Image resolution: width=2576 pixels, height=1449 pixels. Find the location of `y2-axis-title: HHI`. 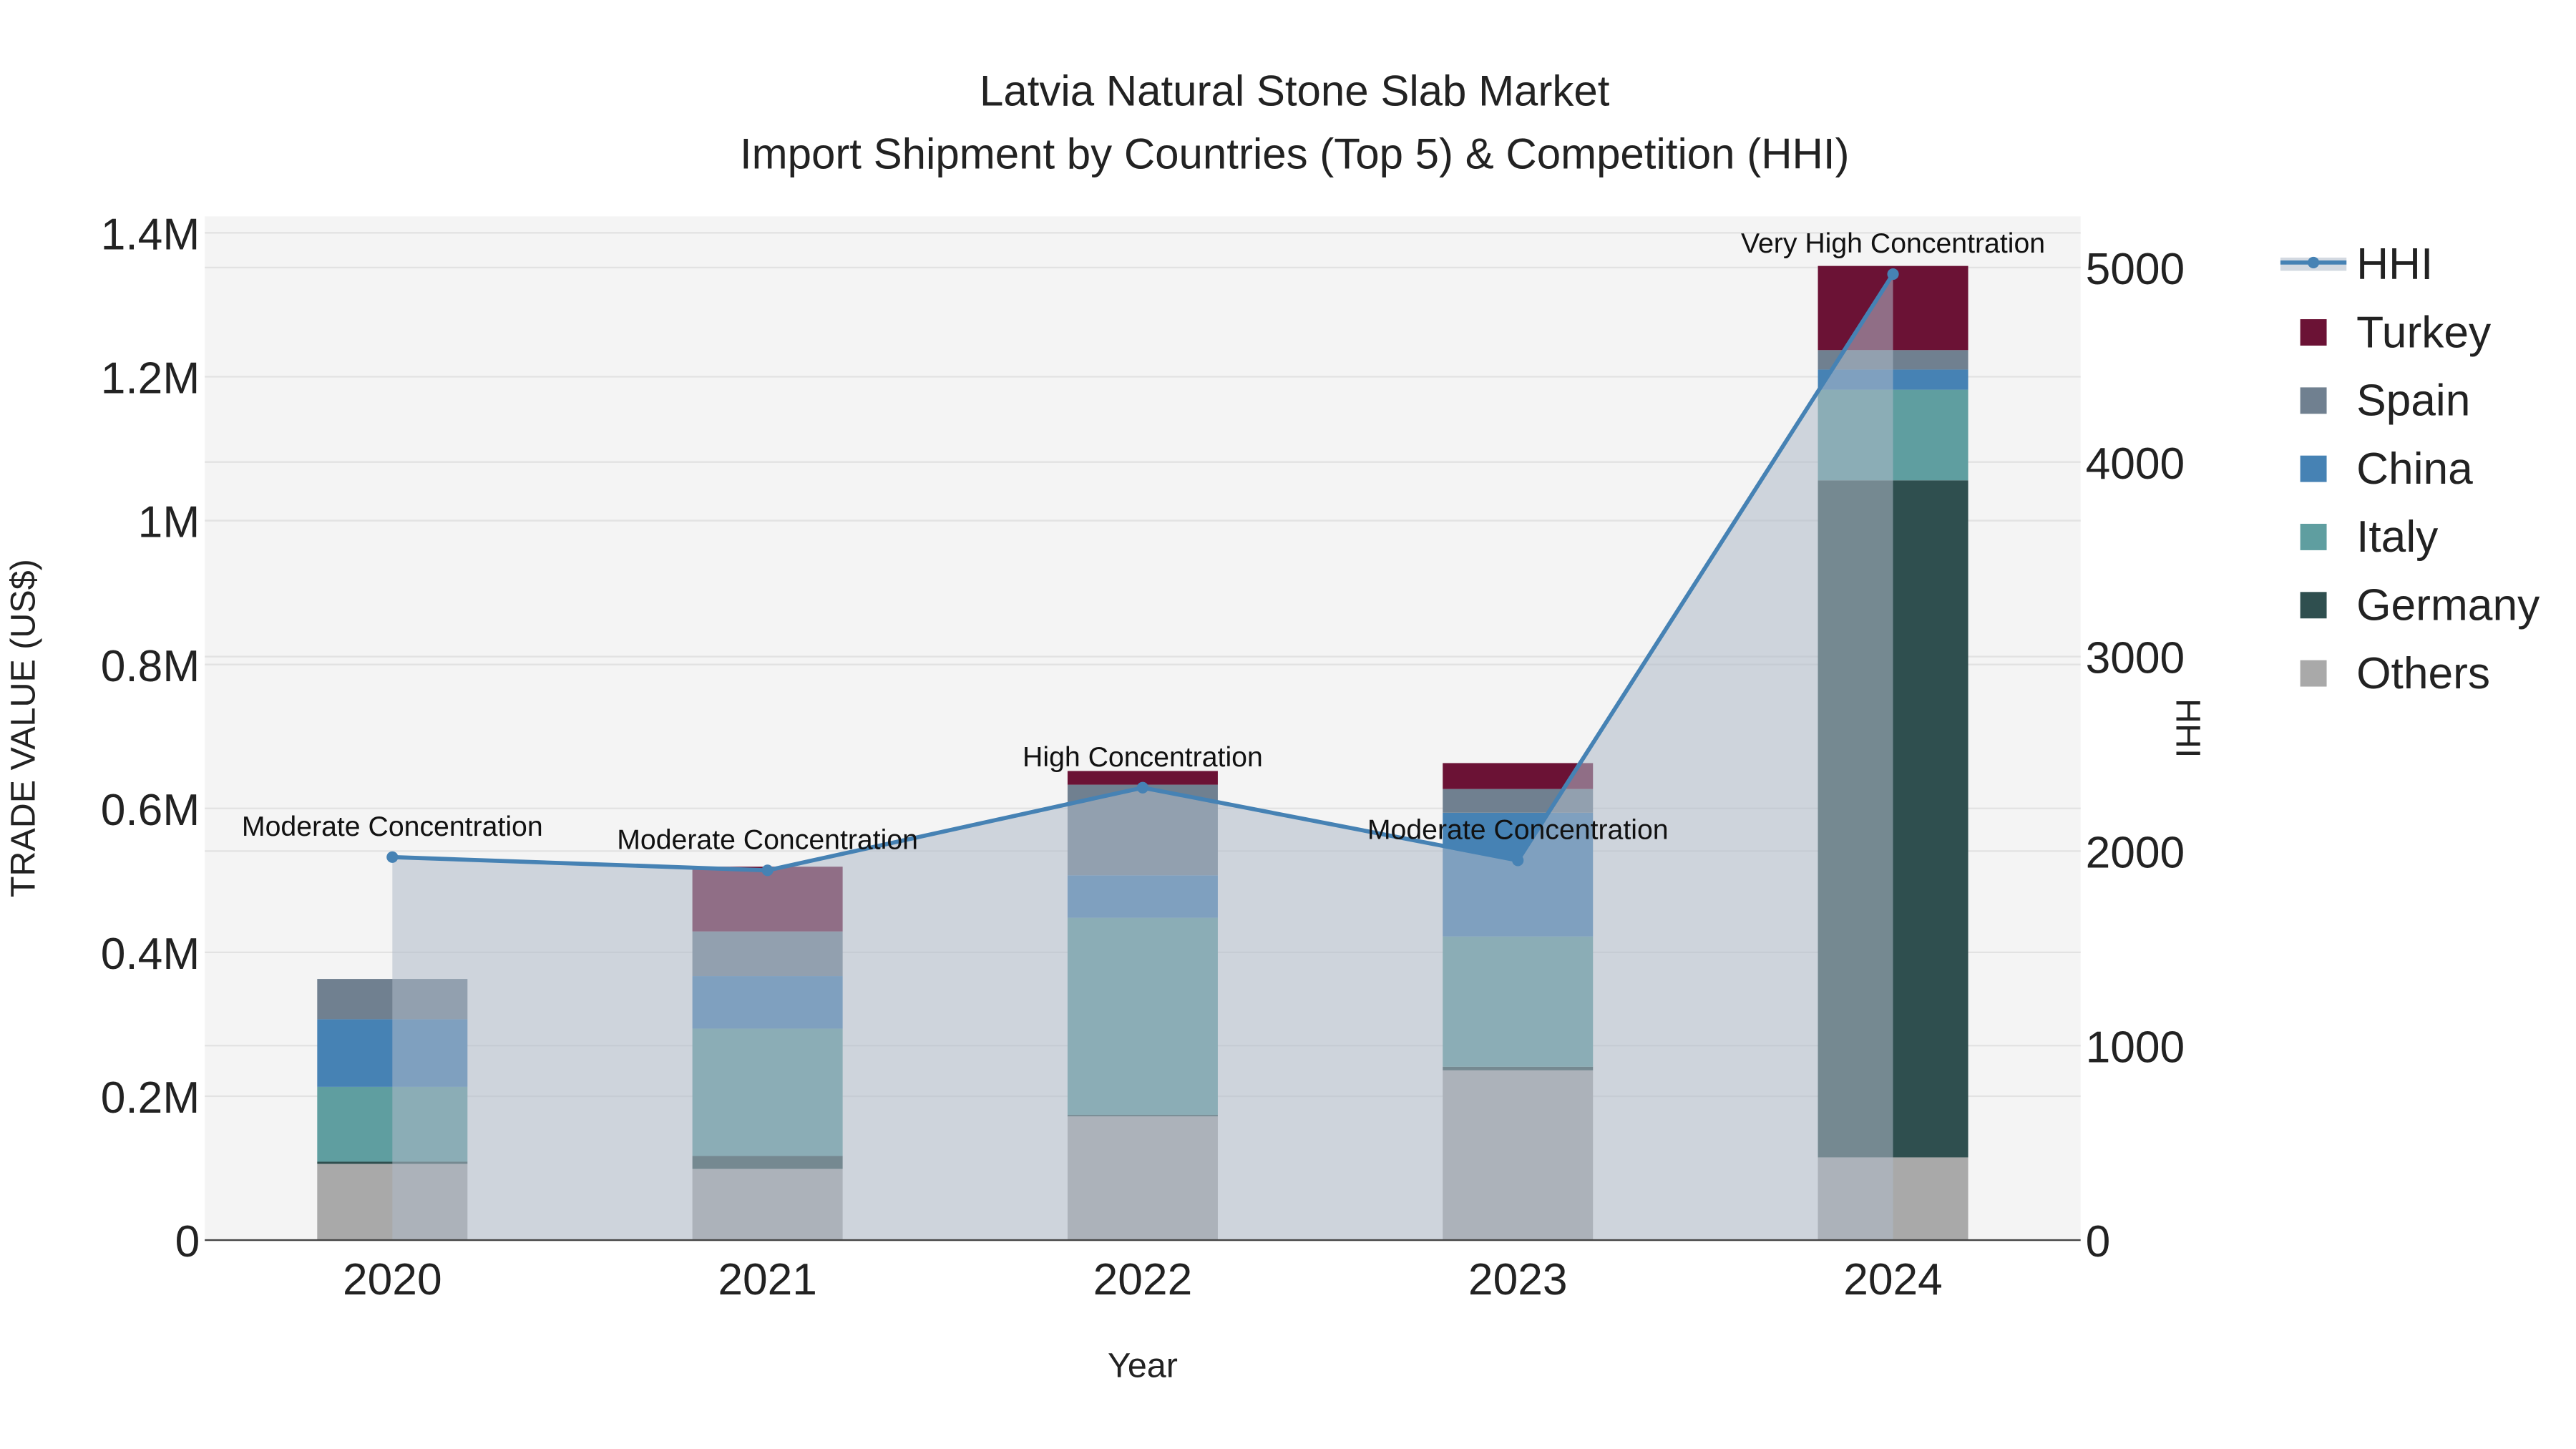

y2-axis-title: HHI is located at coordinates (2188, 728).